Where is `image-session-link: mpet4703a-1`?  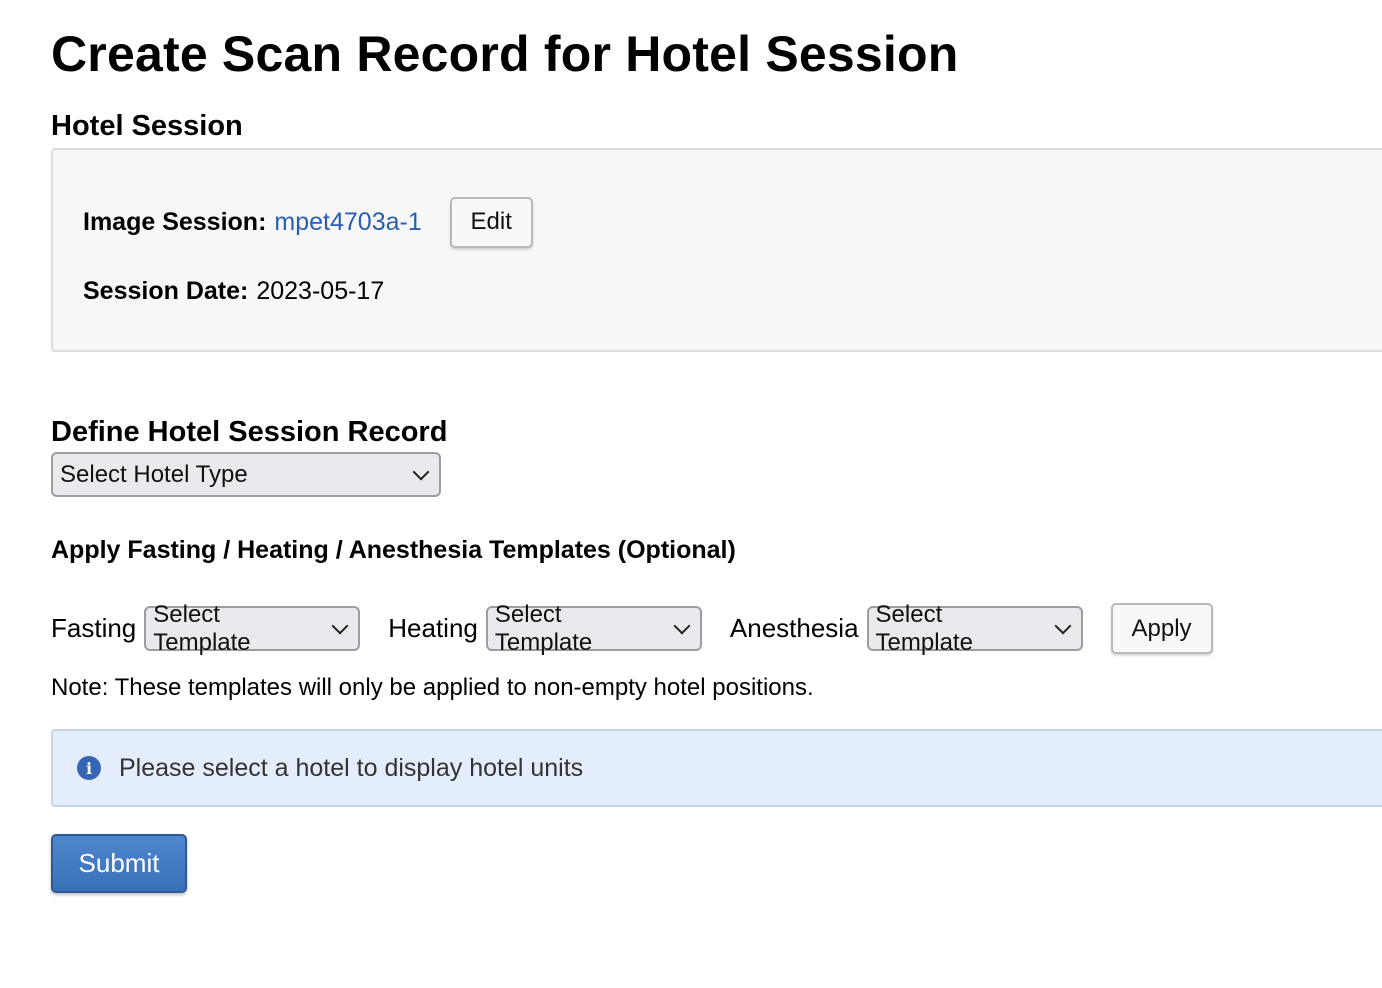
image-session-link: mpet4703a-1 is located at coordinates (347, 222).